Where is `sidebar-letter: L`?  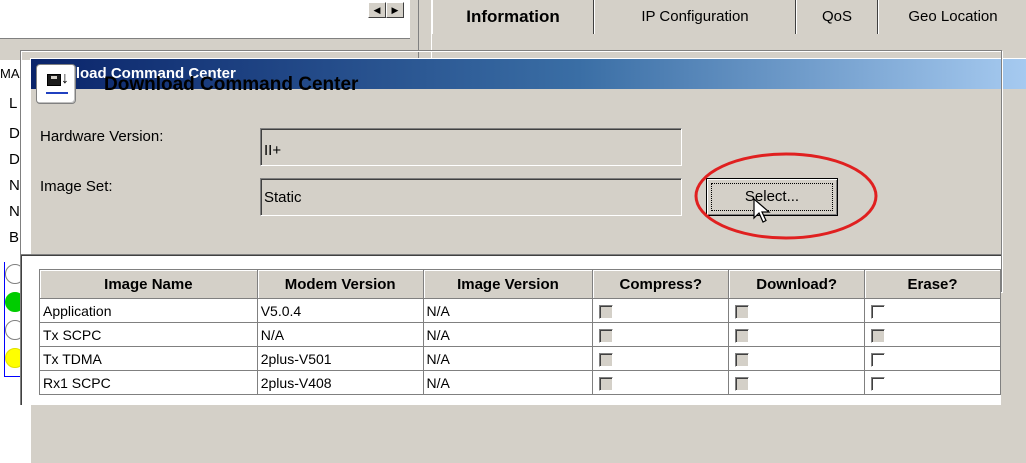 sidebar-letter: L is located at coordinates (13, 103).